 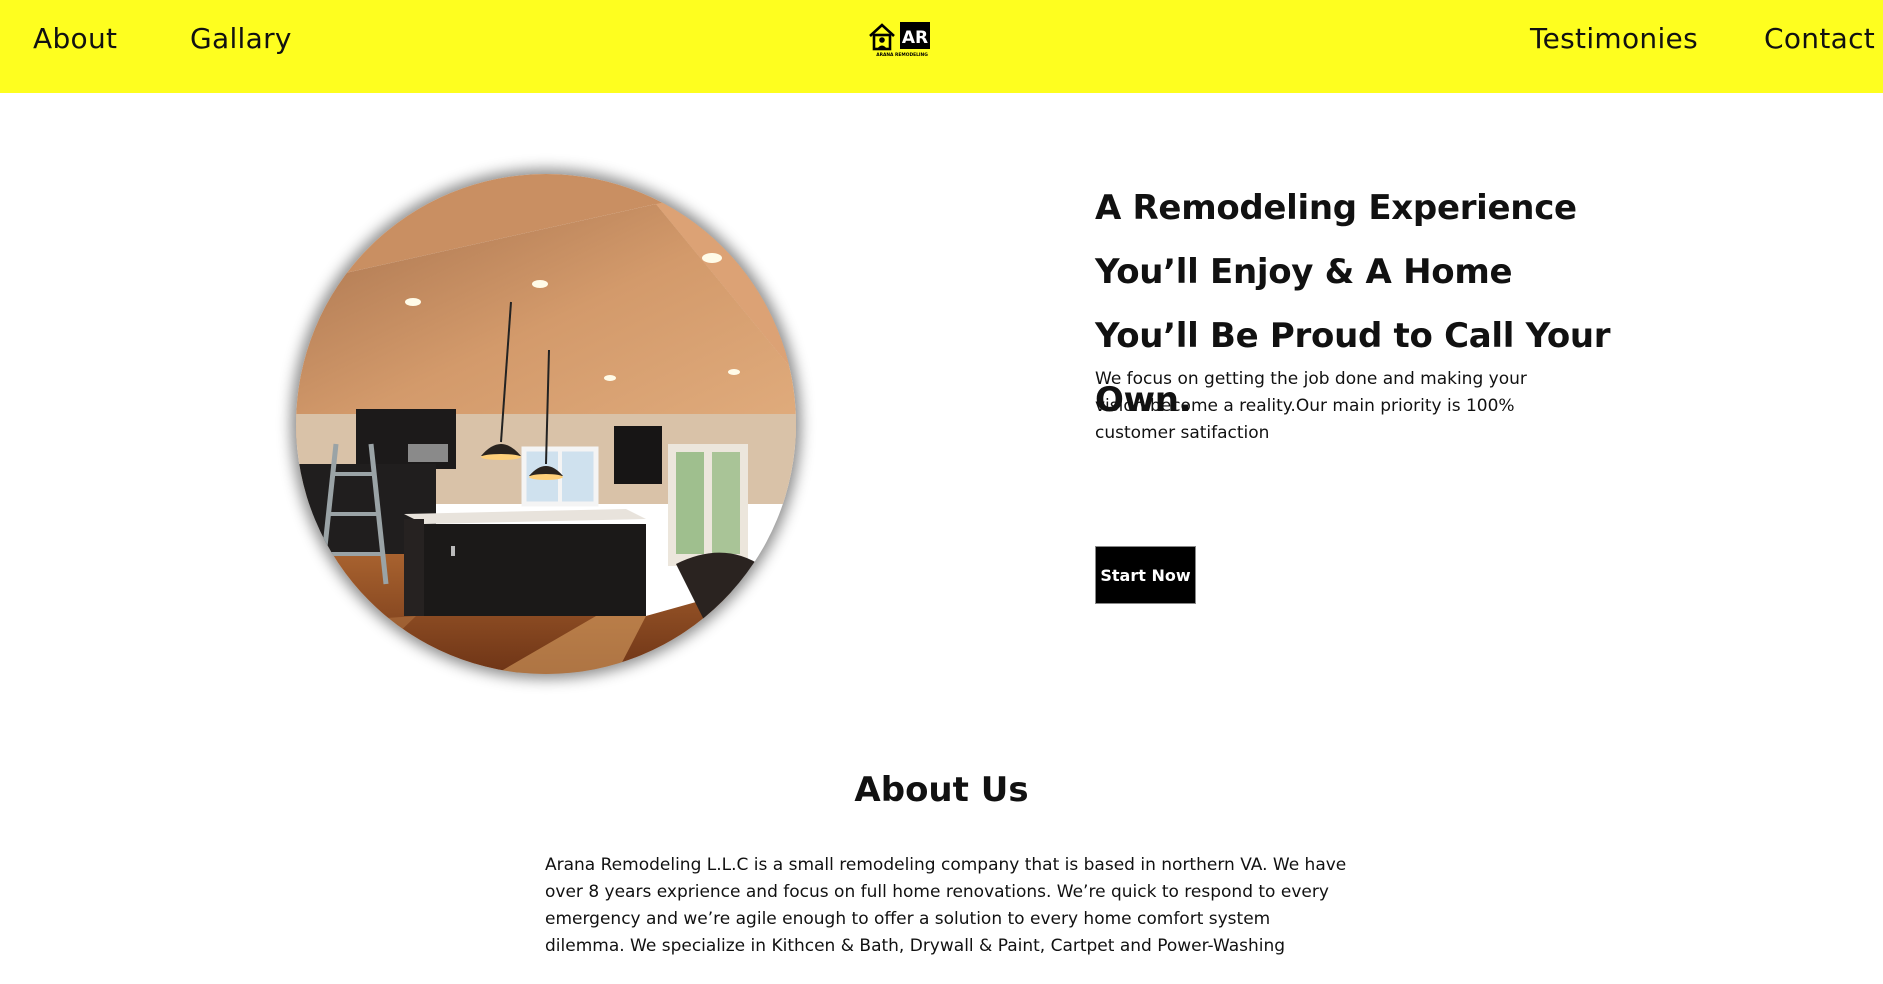 I want to click on hero-kitchen-image, so click(x=546, y=424).